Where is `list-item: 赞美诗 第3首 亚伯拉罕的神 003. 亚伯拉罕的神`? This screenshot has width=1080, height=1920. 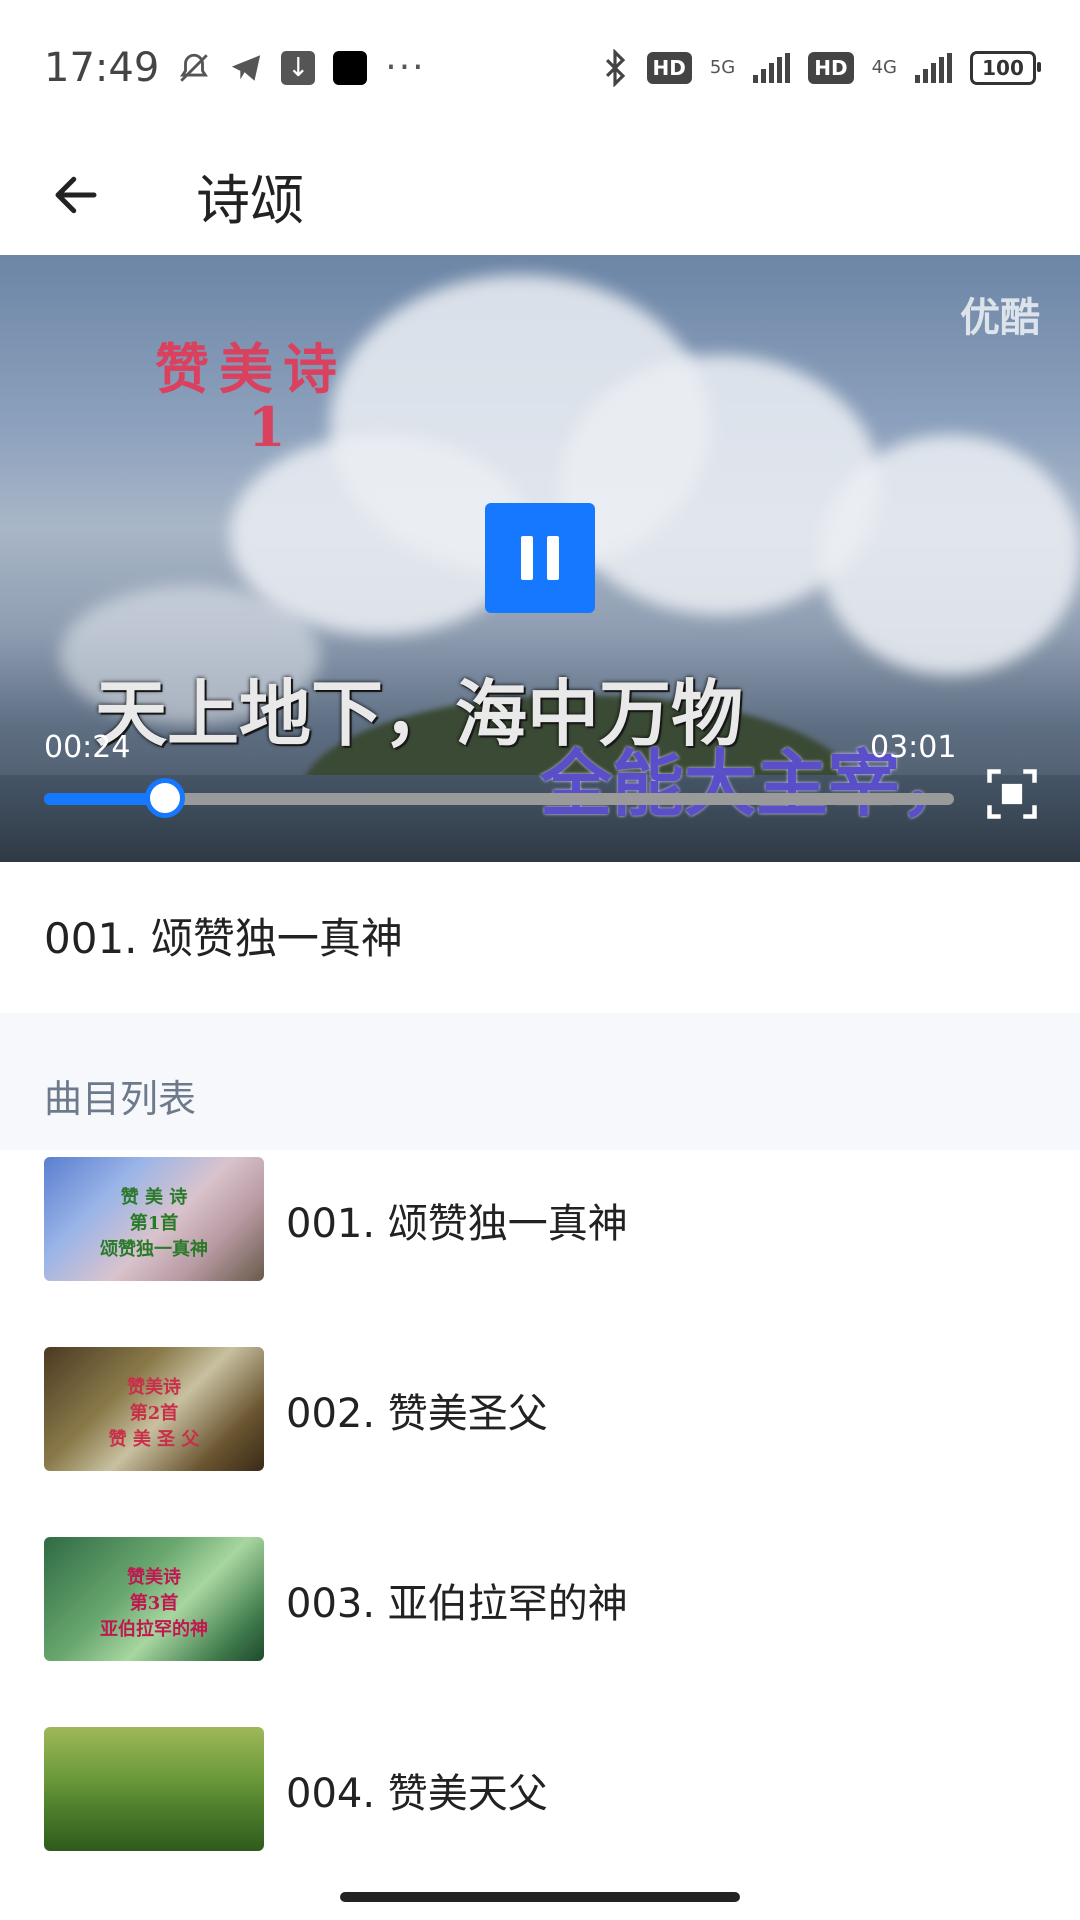
list-item: 赞美诗 第3首 亚伯拉罕的神 003. 亚伯拉罕的神 is located at coordinates (540, 1630).